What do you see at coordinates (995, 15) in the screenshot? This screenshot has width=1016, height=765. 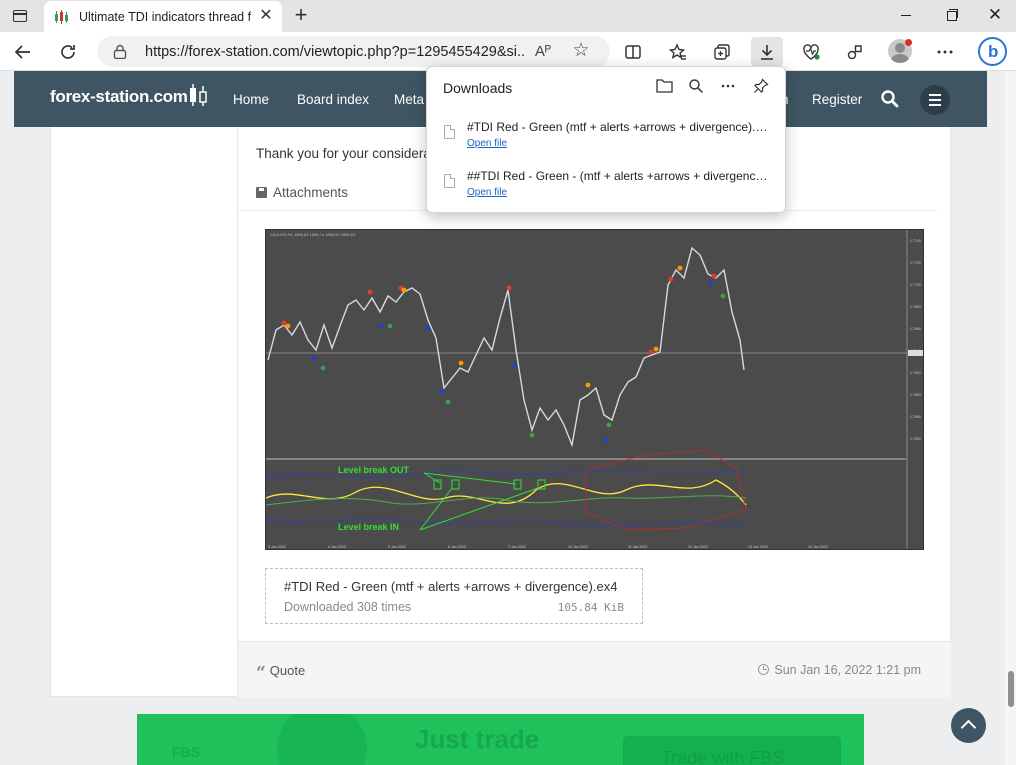 I see `window-close-button: ✕` at bounding box center [995, 15].